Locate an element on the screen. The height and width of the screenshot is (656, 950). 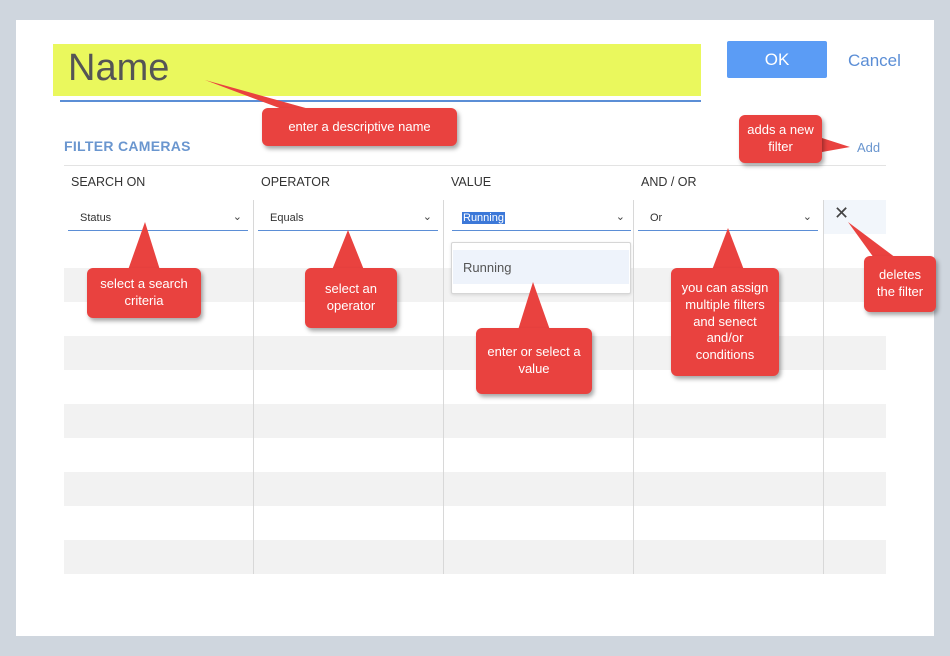
pointer-andor is located at coordinates (728, 249).